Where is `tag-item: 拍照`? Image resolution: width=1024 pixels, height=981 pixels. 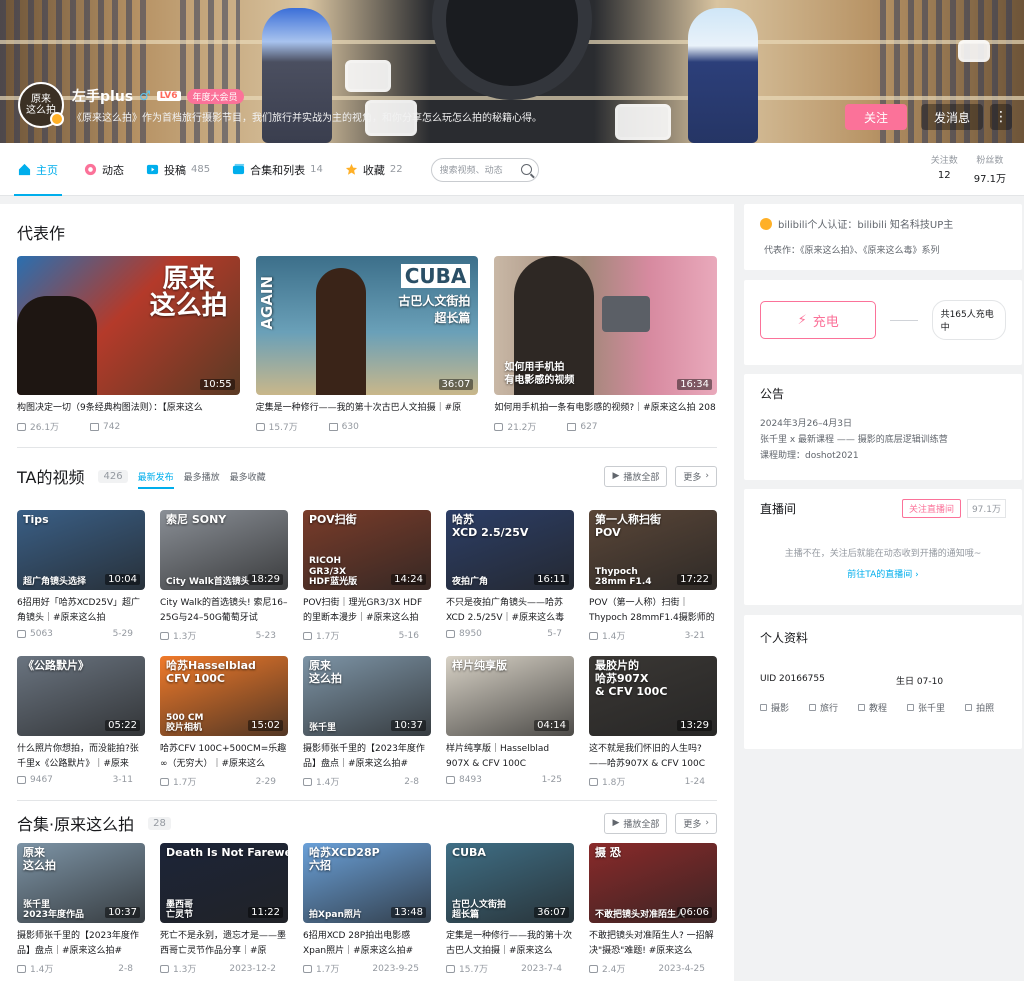 tag-item: 拍照 is located at coordinates (979, 707).